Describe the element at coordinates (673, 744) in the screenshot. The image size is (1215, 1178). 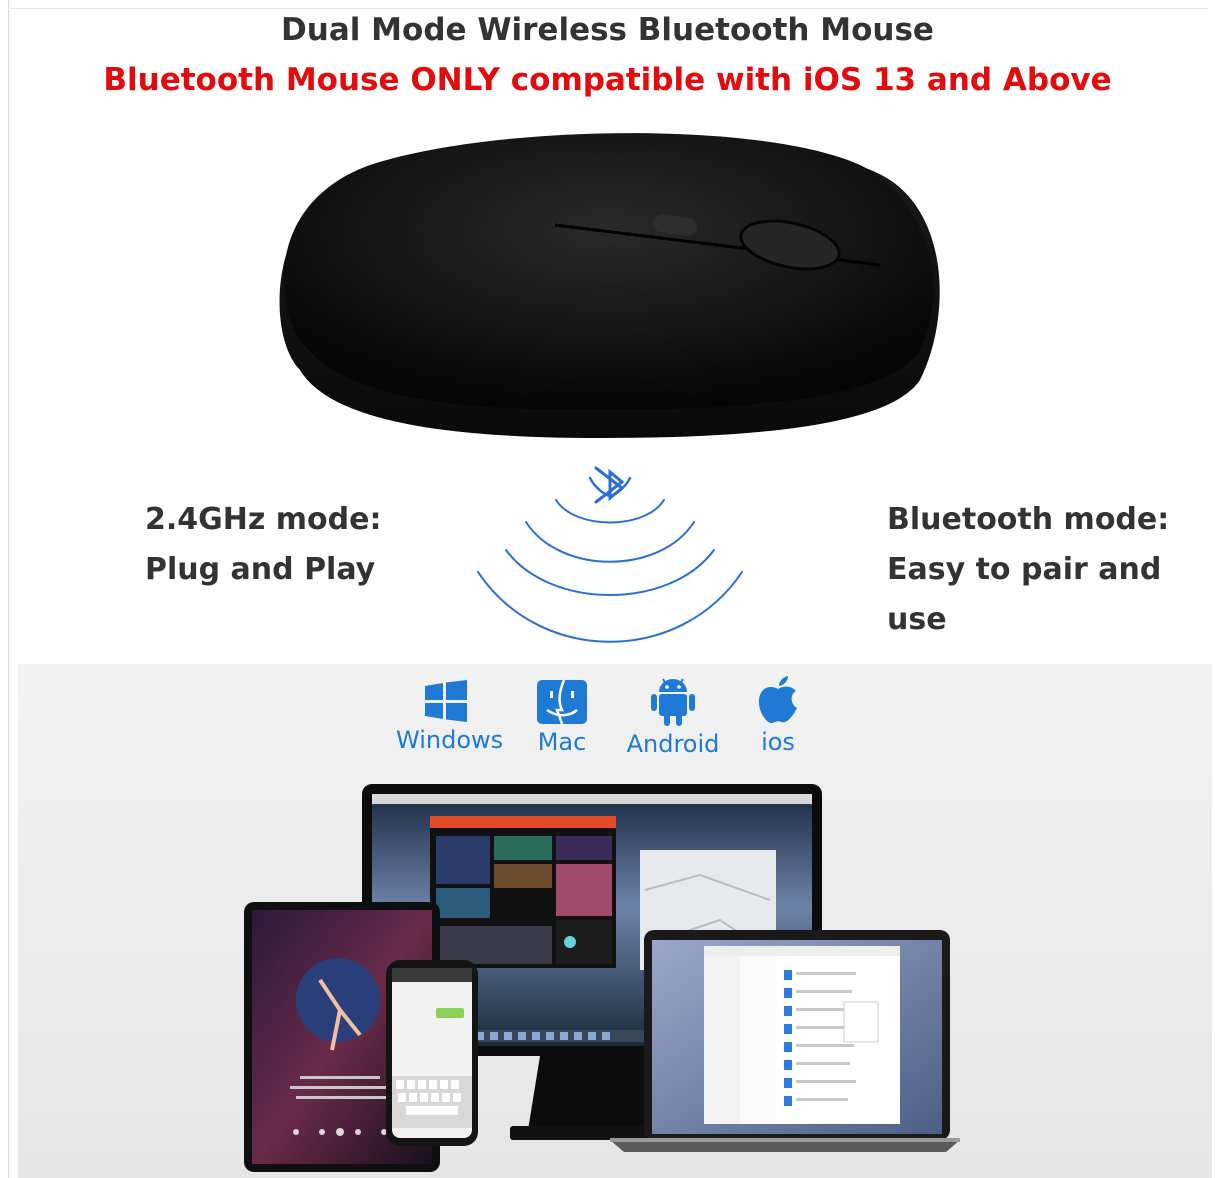
I see `os-label-android: Android` at that location.